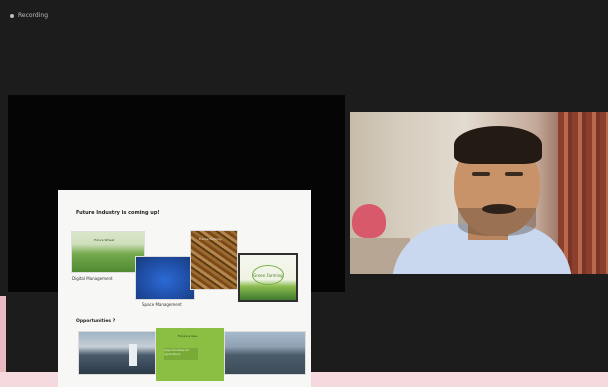 The image size is (608, 387). I want to click on slide-title: Future Industry is coming up!, so click(118, 213).